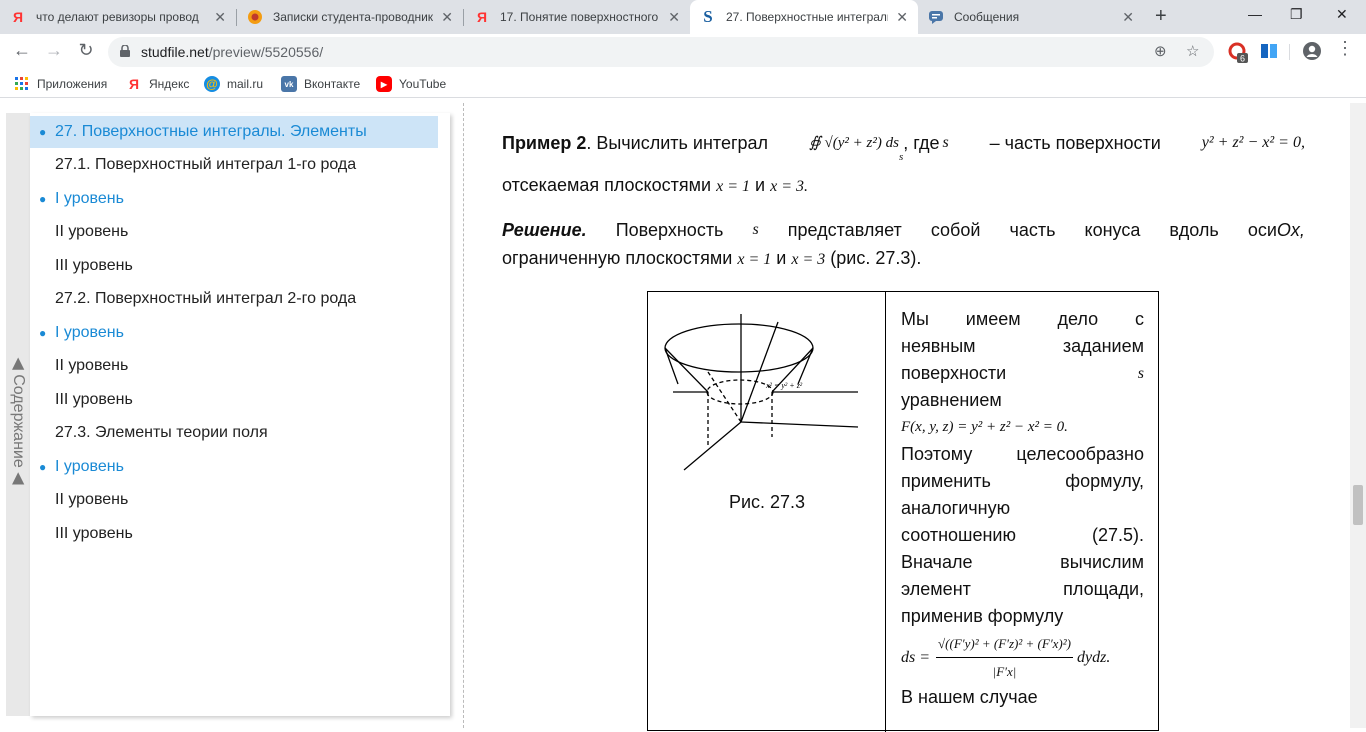 The width and height of the screenshot is (1366, 732). I want to click on word: Поэтому, so click(937, 454).